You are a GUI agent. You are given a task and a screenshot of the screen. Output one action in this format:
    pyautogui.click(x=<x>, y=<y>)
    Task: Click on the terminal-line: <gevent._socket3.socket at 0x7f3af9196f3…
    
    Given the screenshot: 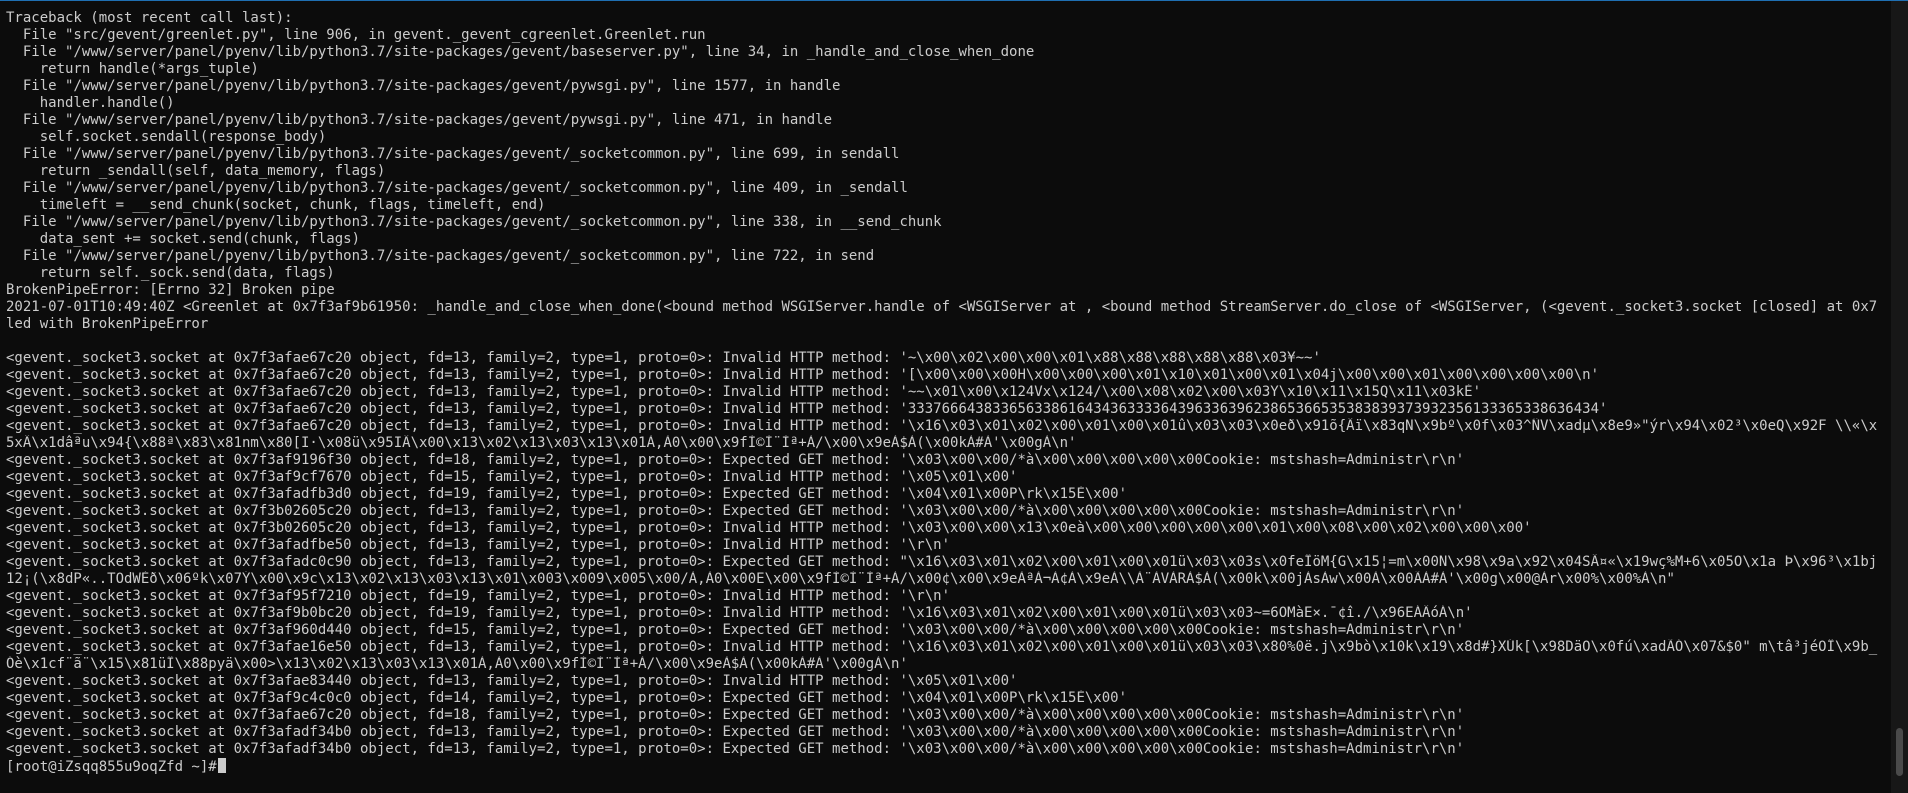 What is the action you would take?
    pyautogui.click(x=735, y=460)
    